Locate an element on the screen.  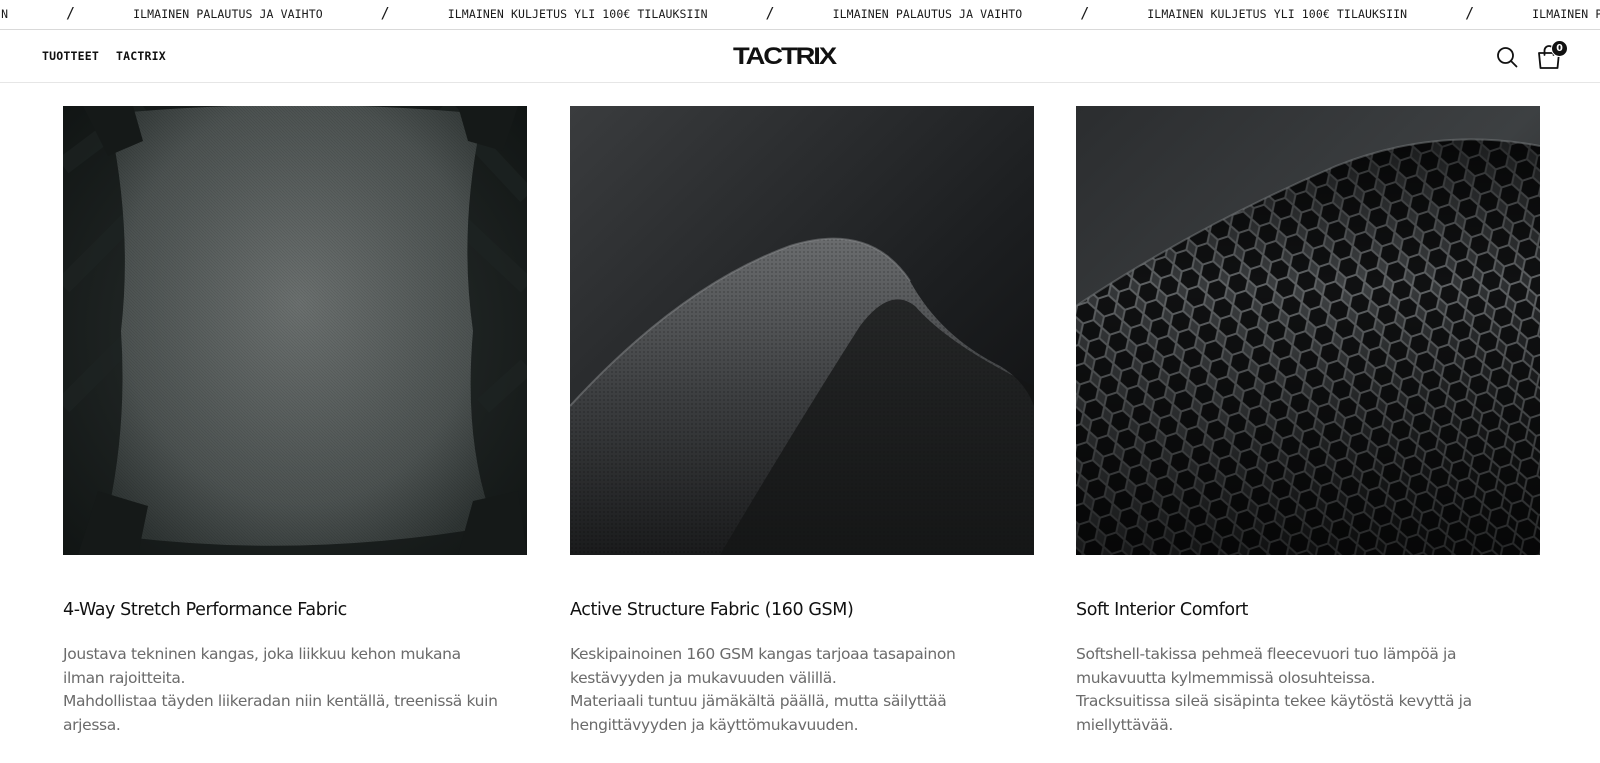
announcement-message: ILMAINEN PAL is located at coordinates (1566, 14).